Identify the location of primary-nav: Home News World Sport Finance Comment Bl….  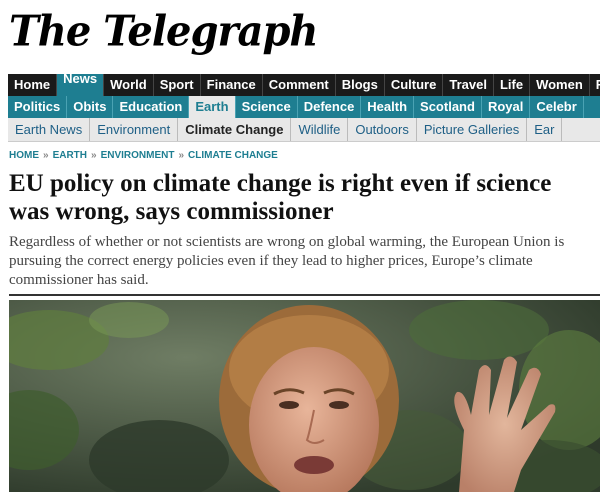
(304, 85).